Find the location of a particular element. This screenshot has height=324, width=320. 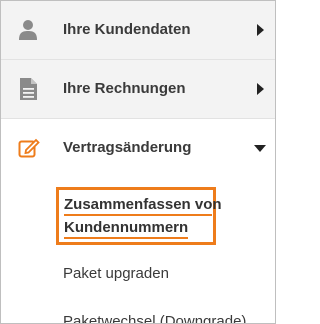

edit-icon is located at coordinates (29, 148).